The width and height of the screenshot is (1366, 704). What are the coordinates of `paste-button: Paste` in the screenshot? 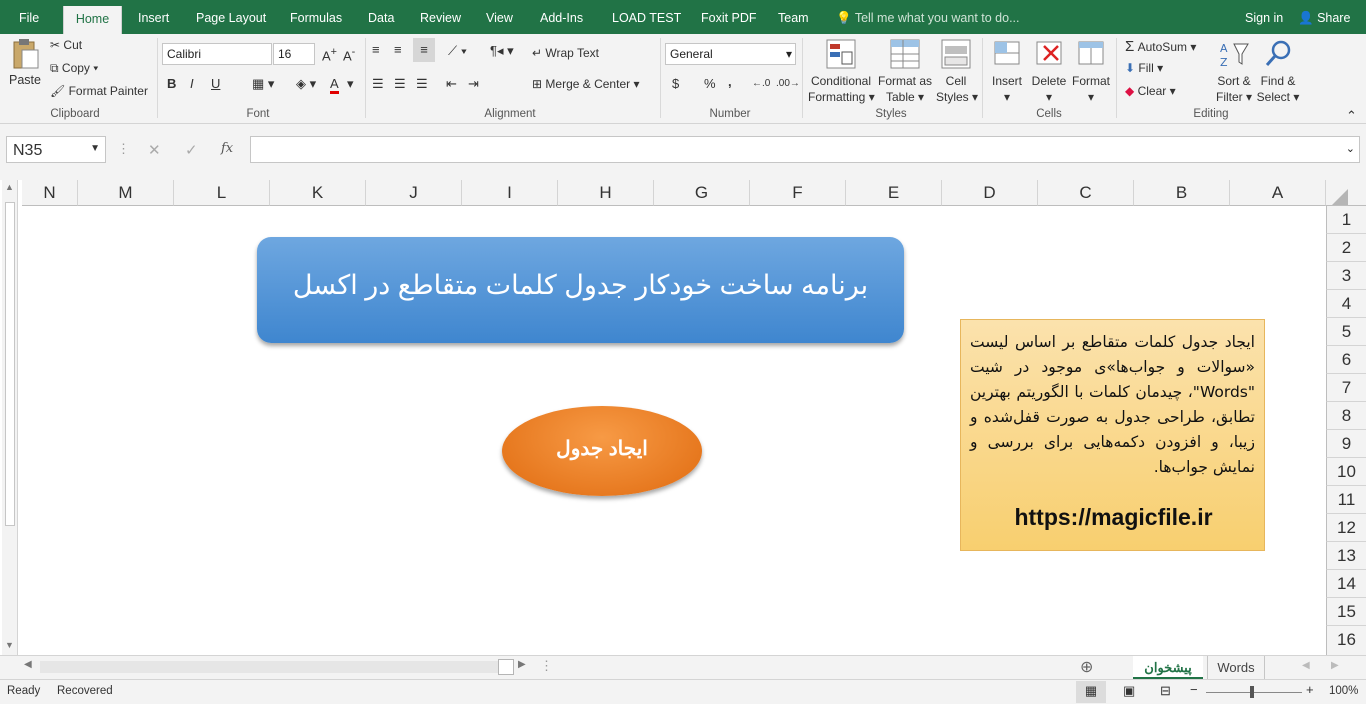 It's located at (25, 70).